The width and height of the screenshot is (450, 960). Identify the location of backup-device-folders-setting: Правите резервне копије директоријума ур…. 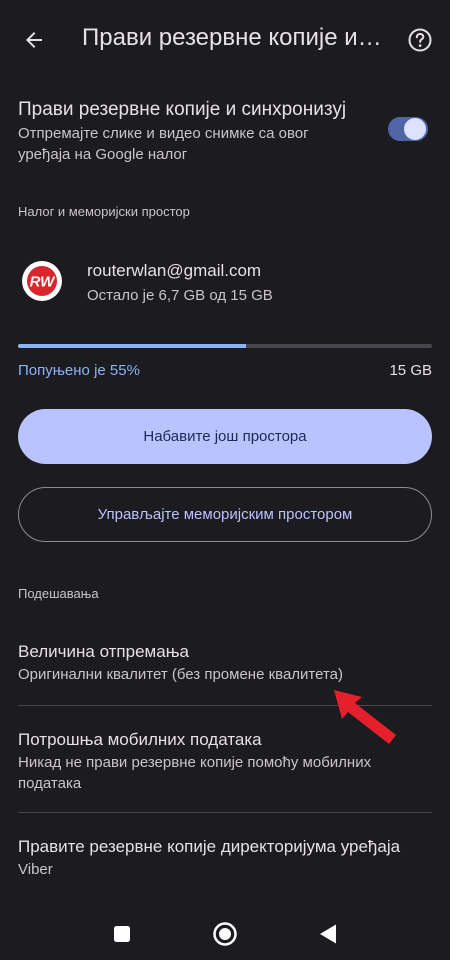
(225, 858).